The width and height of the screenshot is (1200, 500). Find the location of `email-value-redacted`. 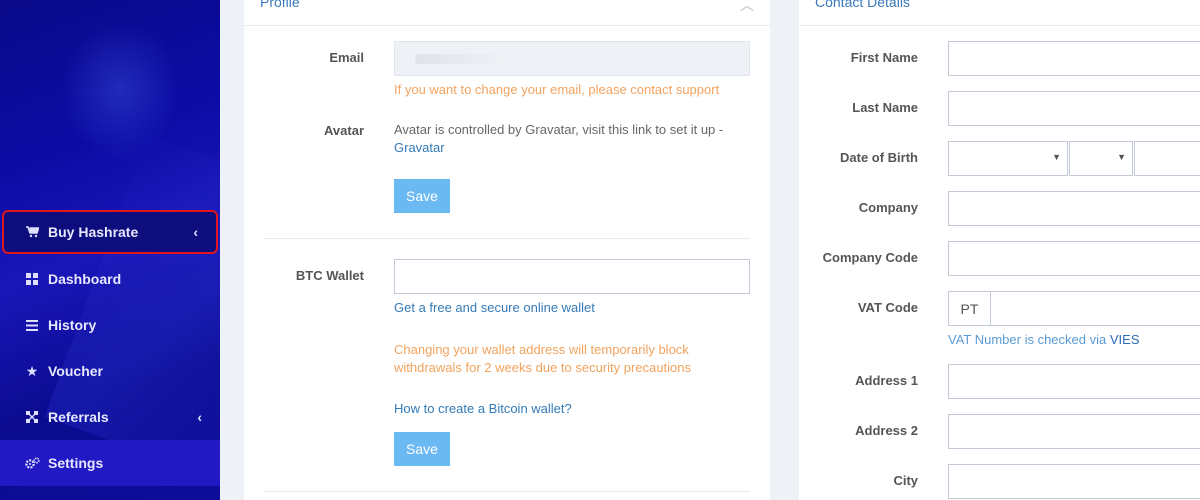

email-value-redacted is located at coordinates (460, 59).